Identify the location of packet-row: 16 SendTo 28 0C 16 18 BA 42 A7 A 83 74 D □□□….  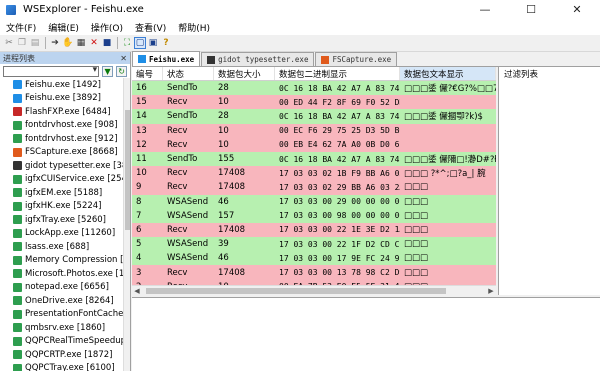
(314, 88).